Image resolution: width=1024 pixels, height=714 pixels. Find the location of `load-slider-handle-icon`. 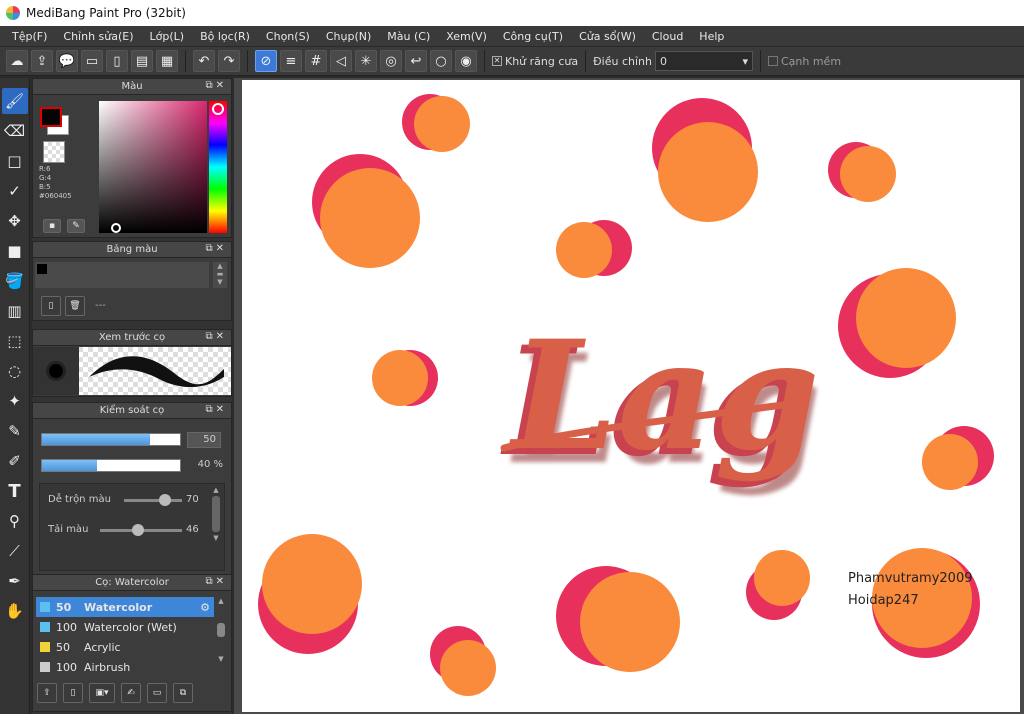

load-slider-handle-icon is located at coordinates (137, 530).